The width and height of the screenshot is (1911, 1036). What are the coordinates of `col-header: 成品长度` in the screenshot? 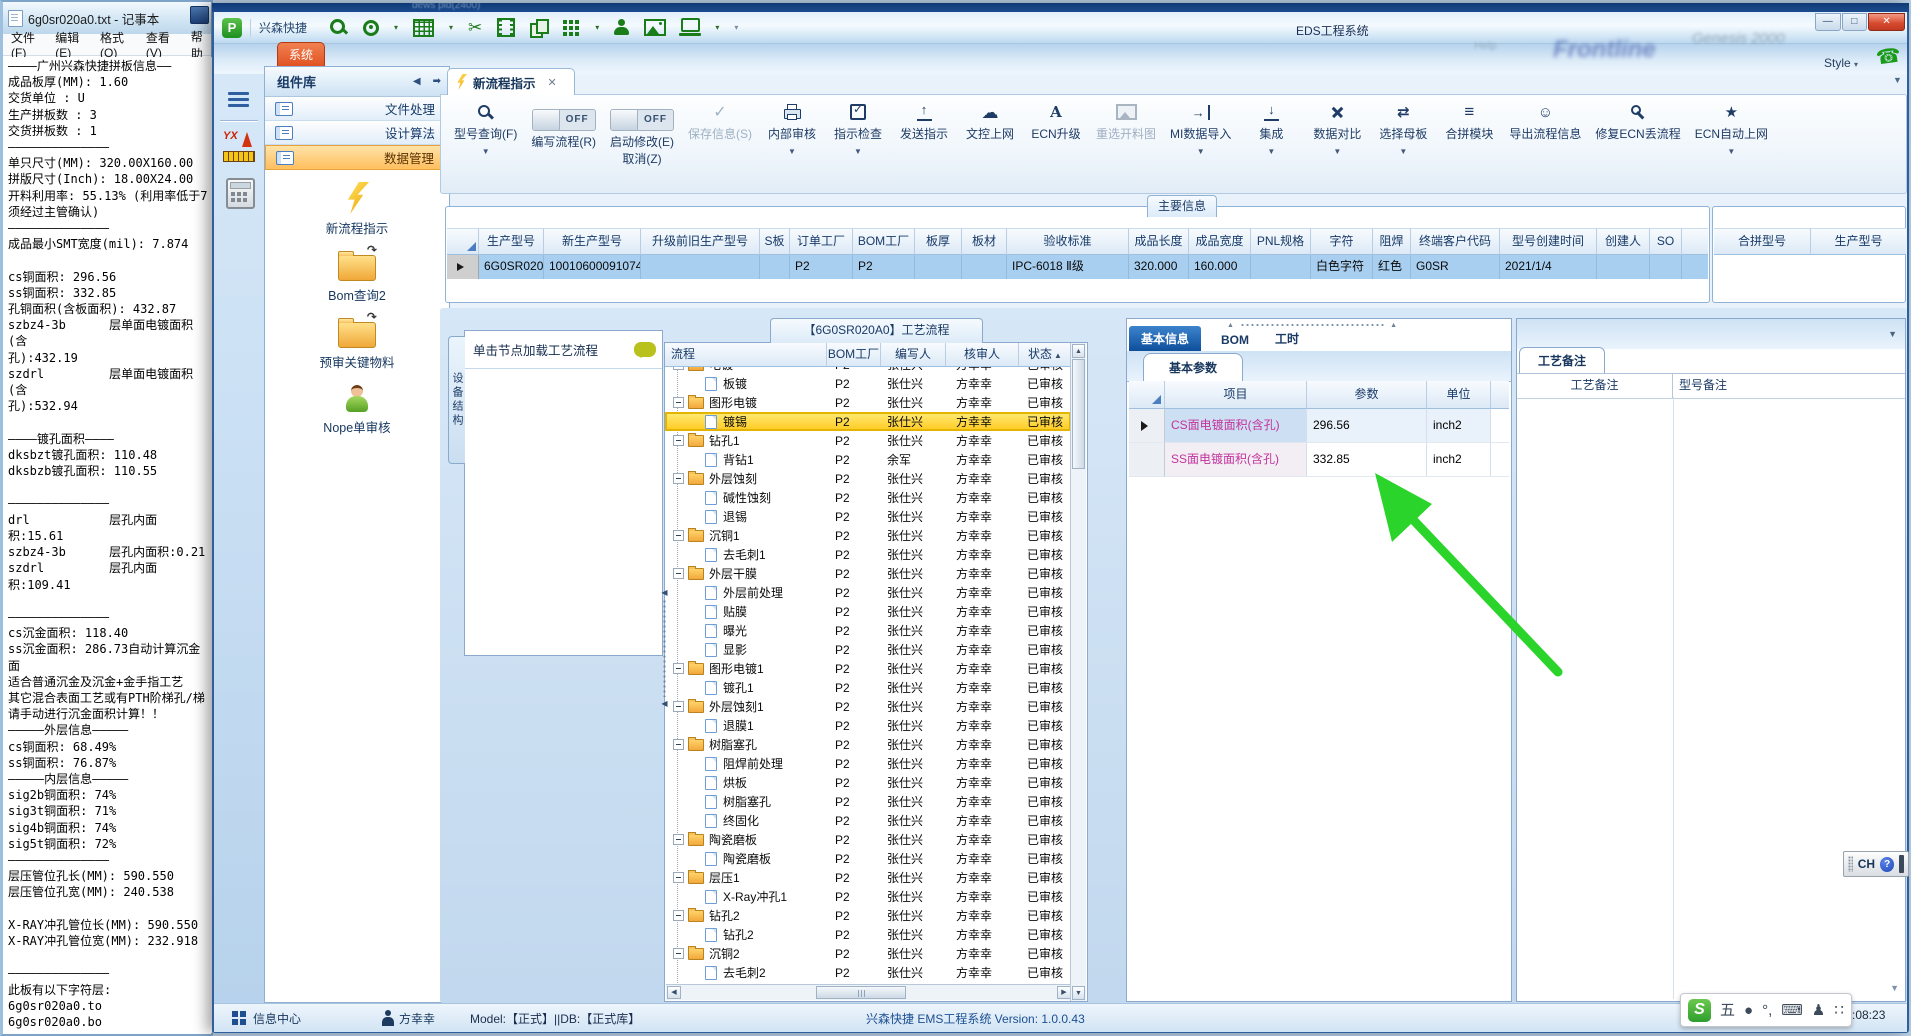 It's located at (1159, 241).